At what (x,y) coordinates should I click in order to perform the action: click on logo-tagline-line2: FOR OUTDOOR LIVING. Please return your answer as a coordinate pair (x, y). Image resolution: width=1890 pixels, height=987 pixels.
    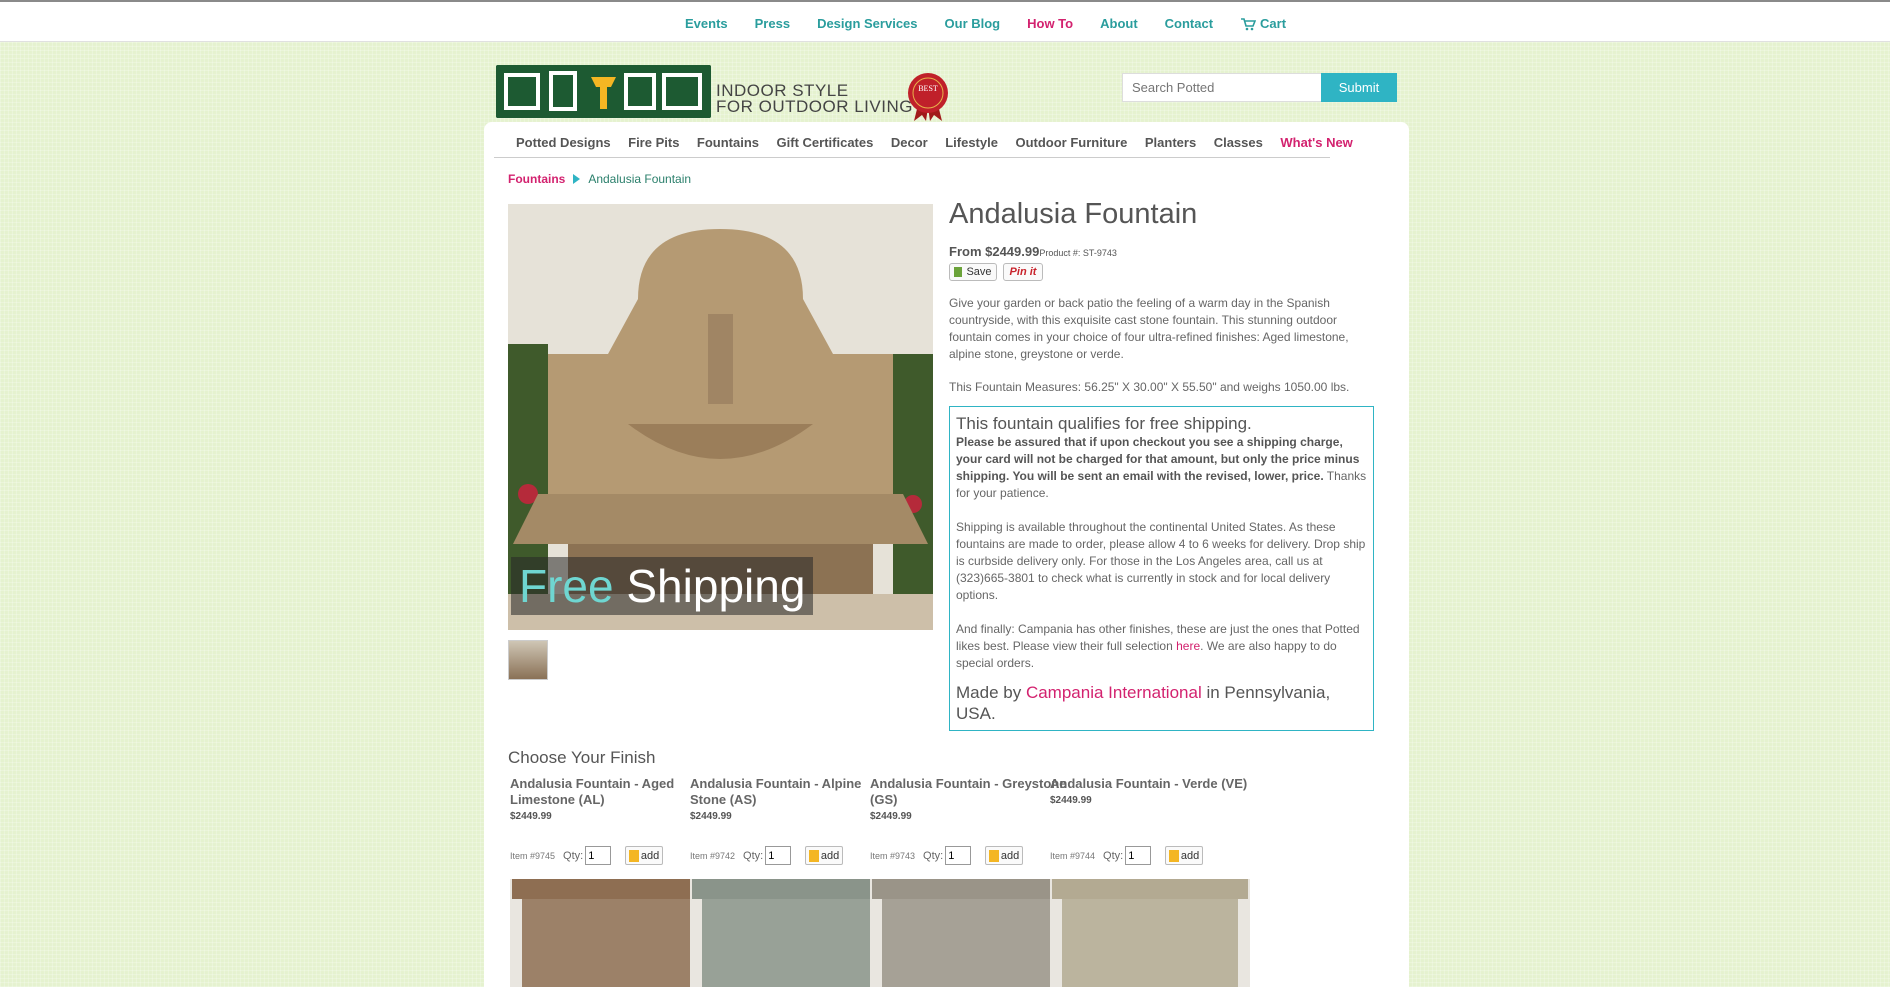
    Looking at the image, I should click on (814, 106).